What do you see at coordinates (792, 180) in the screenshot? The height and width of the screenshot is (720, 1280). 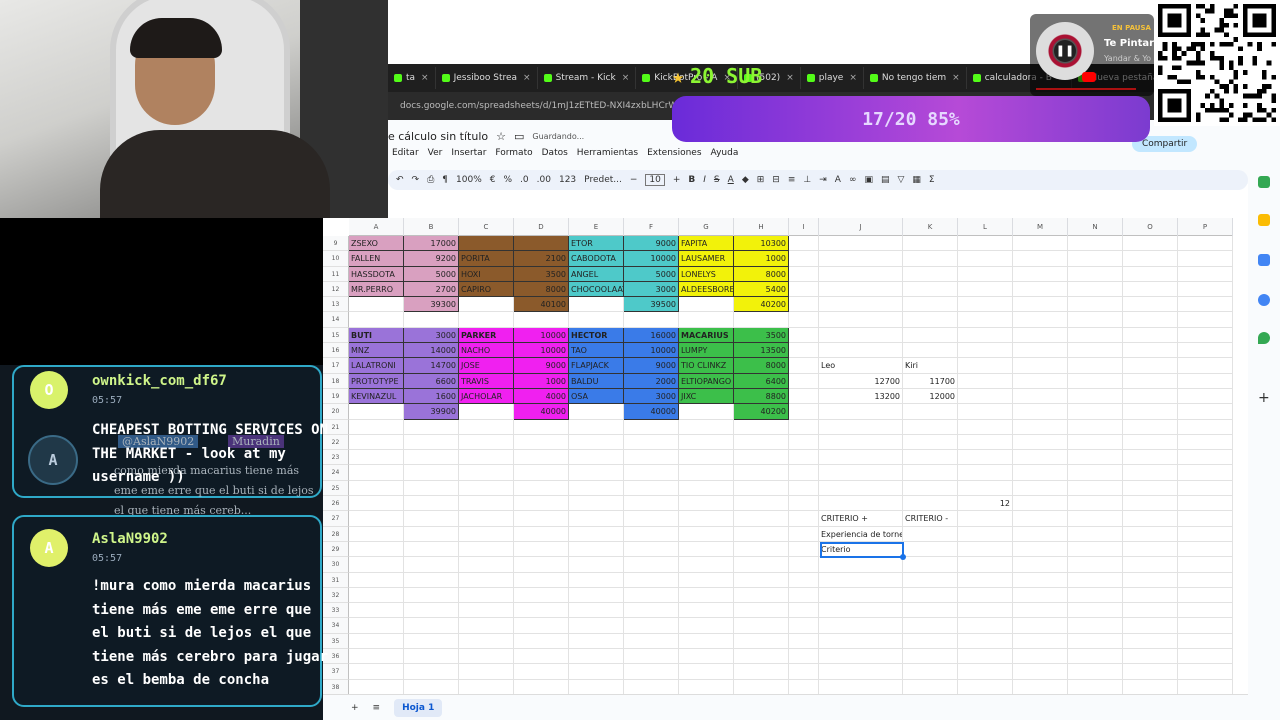 I see `align-icon: ≡` at bounding box center [792, 180].